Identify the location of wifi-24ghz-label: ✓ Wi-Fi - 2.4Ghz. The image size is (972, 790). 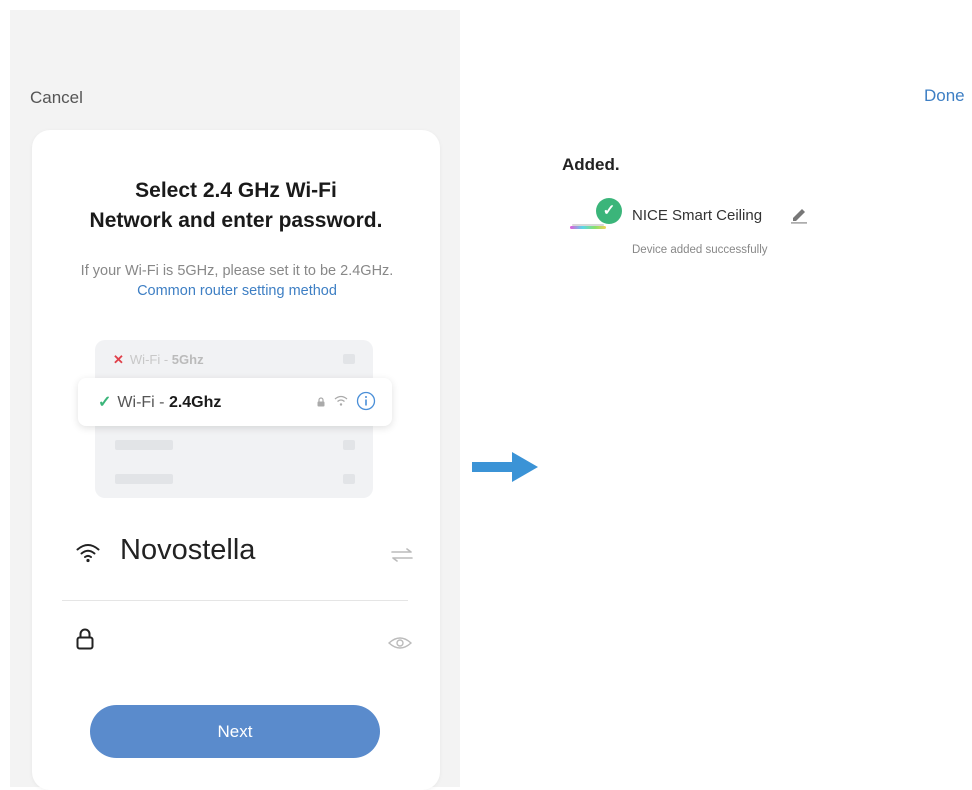
(159, 402).